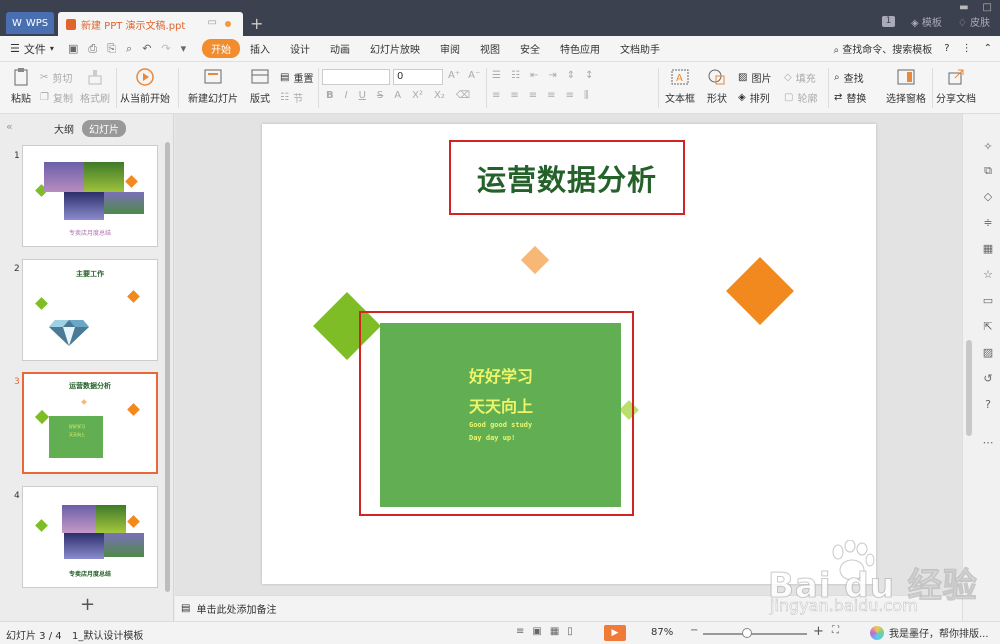 The image size is (1000, 644). What do you see at coordinates (56, 77) in the screenshot?
I see `cut-button: ✂ 剪切` at bounding box center [56, 77].